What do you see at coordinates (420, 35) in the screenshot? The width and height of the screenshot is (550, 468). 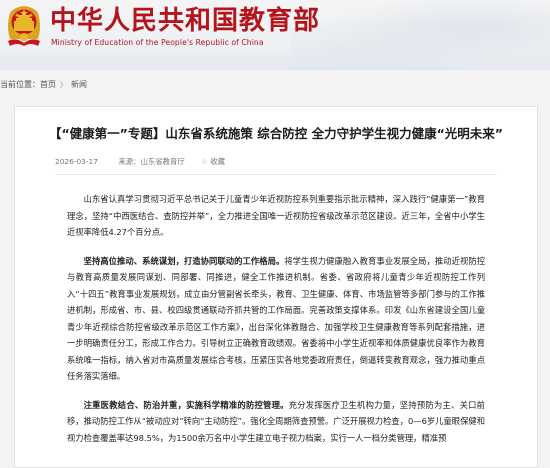 I see `header-cloud-background` at bounding box center [420, 35].